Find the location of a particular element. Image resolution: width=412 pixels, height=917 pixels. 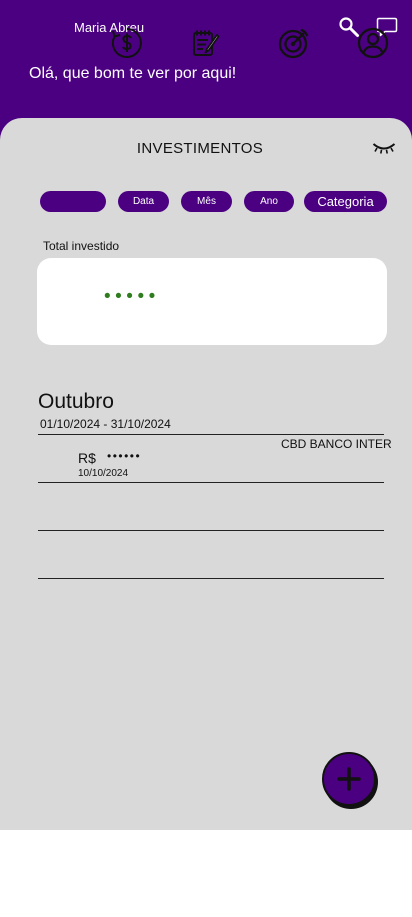

profile-icon is located at coordinates (373, 43).